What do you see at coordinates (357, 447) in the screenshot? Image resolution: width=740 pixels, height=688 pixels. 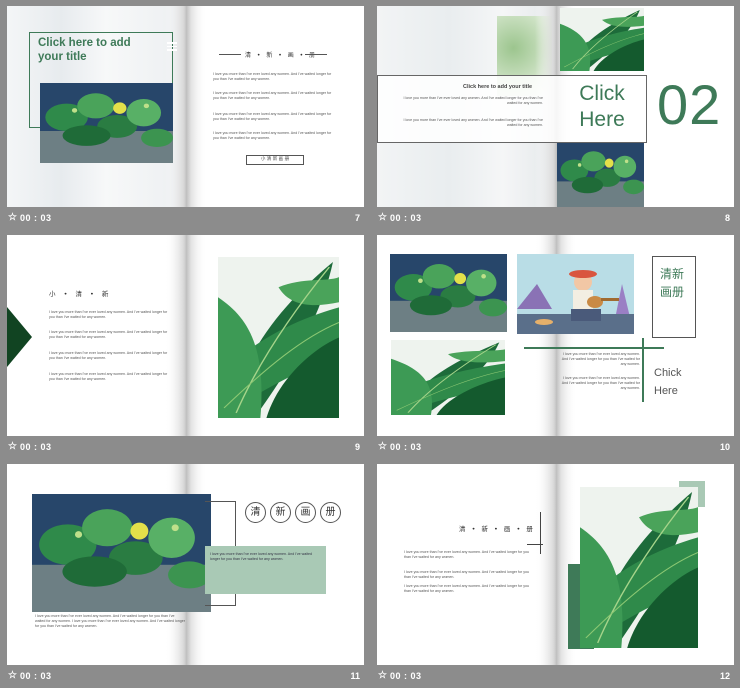 I see `slide-number: 9` at bounding box center [357, 447].